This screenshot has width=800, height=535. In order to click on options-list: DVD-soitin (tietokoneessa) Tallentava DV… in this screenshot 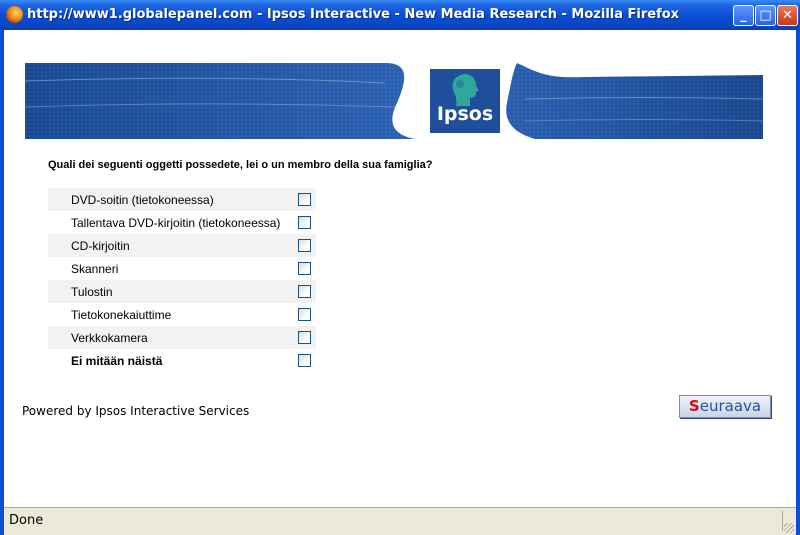, I will do `click(182, 280)`.